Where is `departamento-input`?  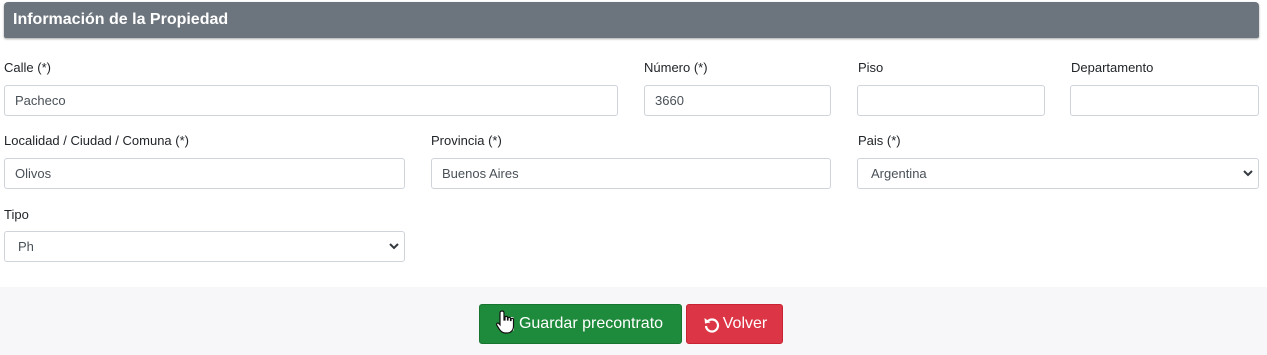 departamento-input is located at coordinates (1164, 100).